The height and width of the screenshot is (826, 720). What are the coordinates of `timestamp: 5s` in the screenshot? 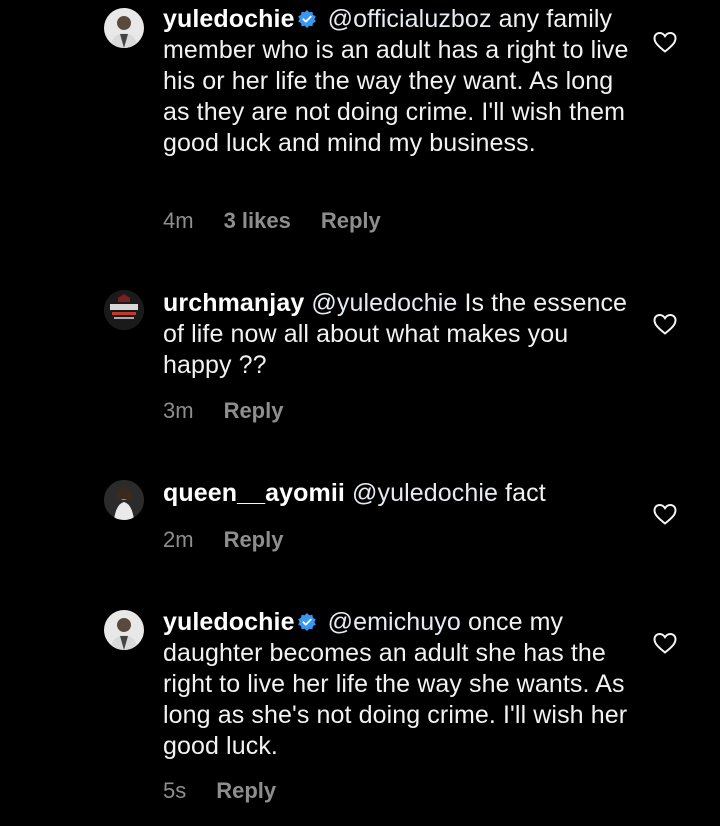 It's located at (175, 790).